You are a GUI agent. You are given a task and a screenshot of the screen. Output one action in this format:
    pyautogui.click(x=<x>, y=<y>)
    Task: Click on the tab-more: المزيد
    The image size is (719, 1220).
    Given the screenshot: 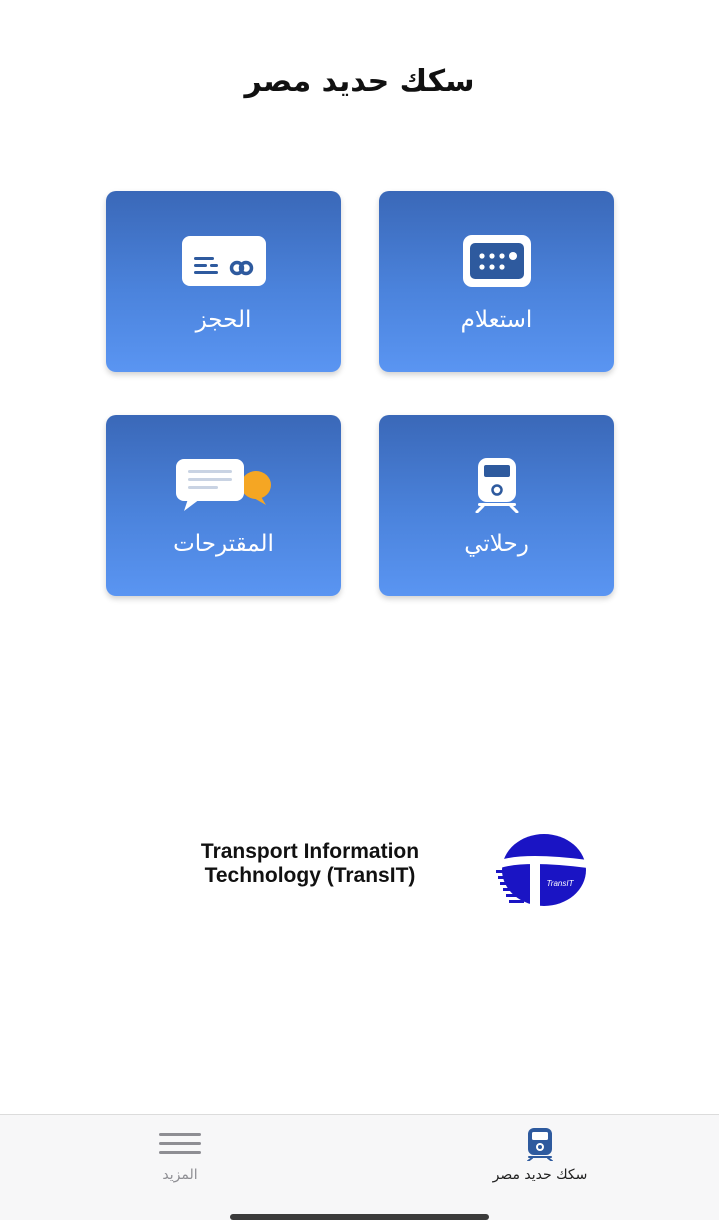 What is the action you would take?
    pyautogui.click(x=180, y=1157)
    